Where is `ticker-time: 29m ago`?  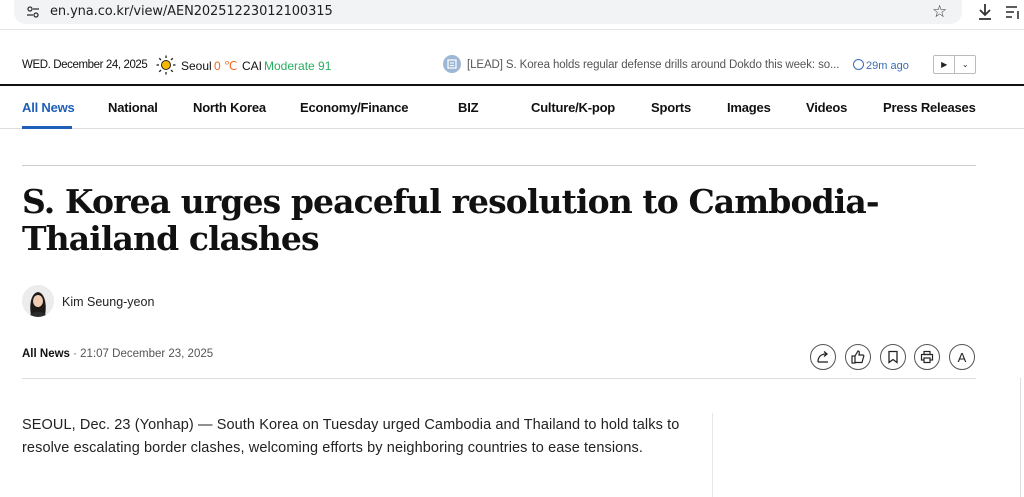 ticker-time: 29m ago is located at coordinates (887, 66).